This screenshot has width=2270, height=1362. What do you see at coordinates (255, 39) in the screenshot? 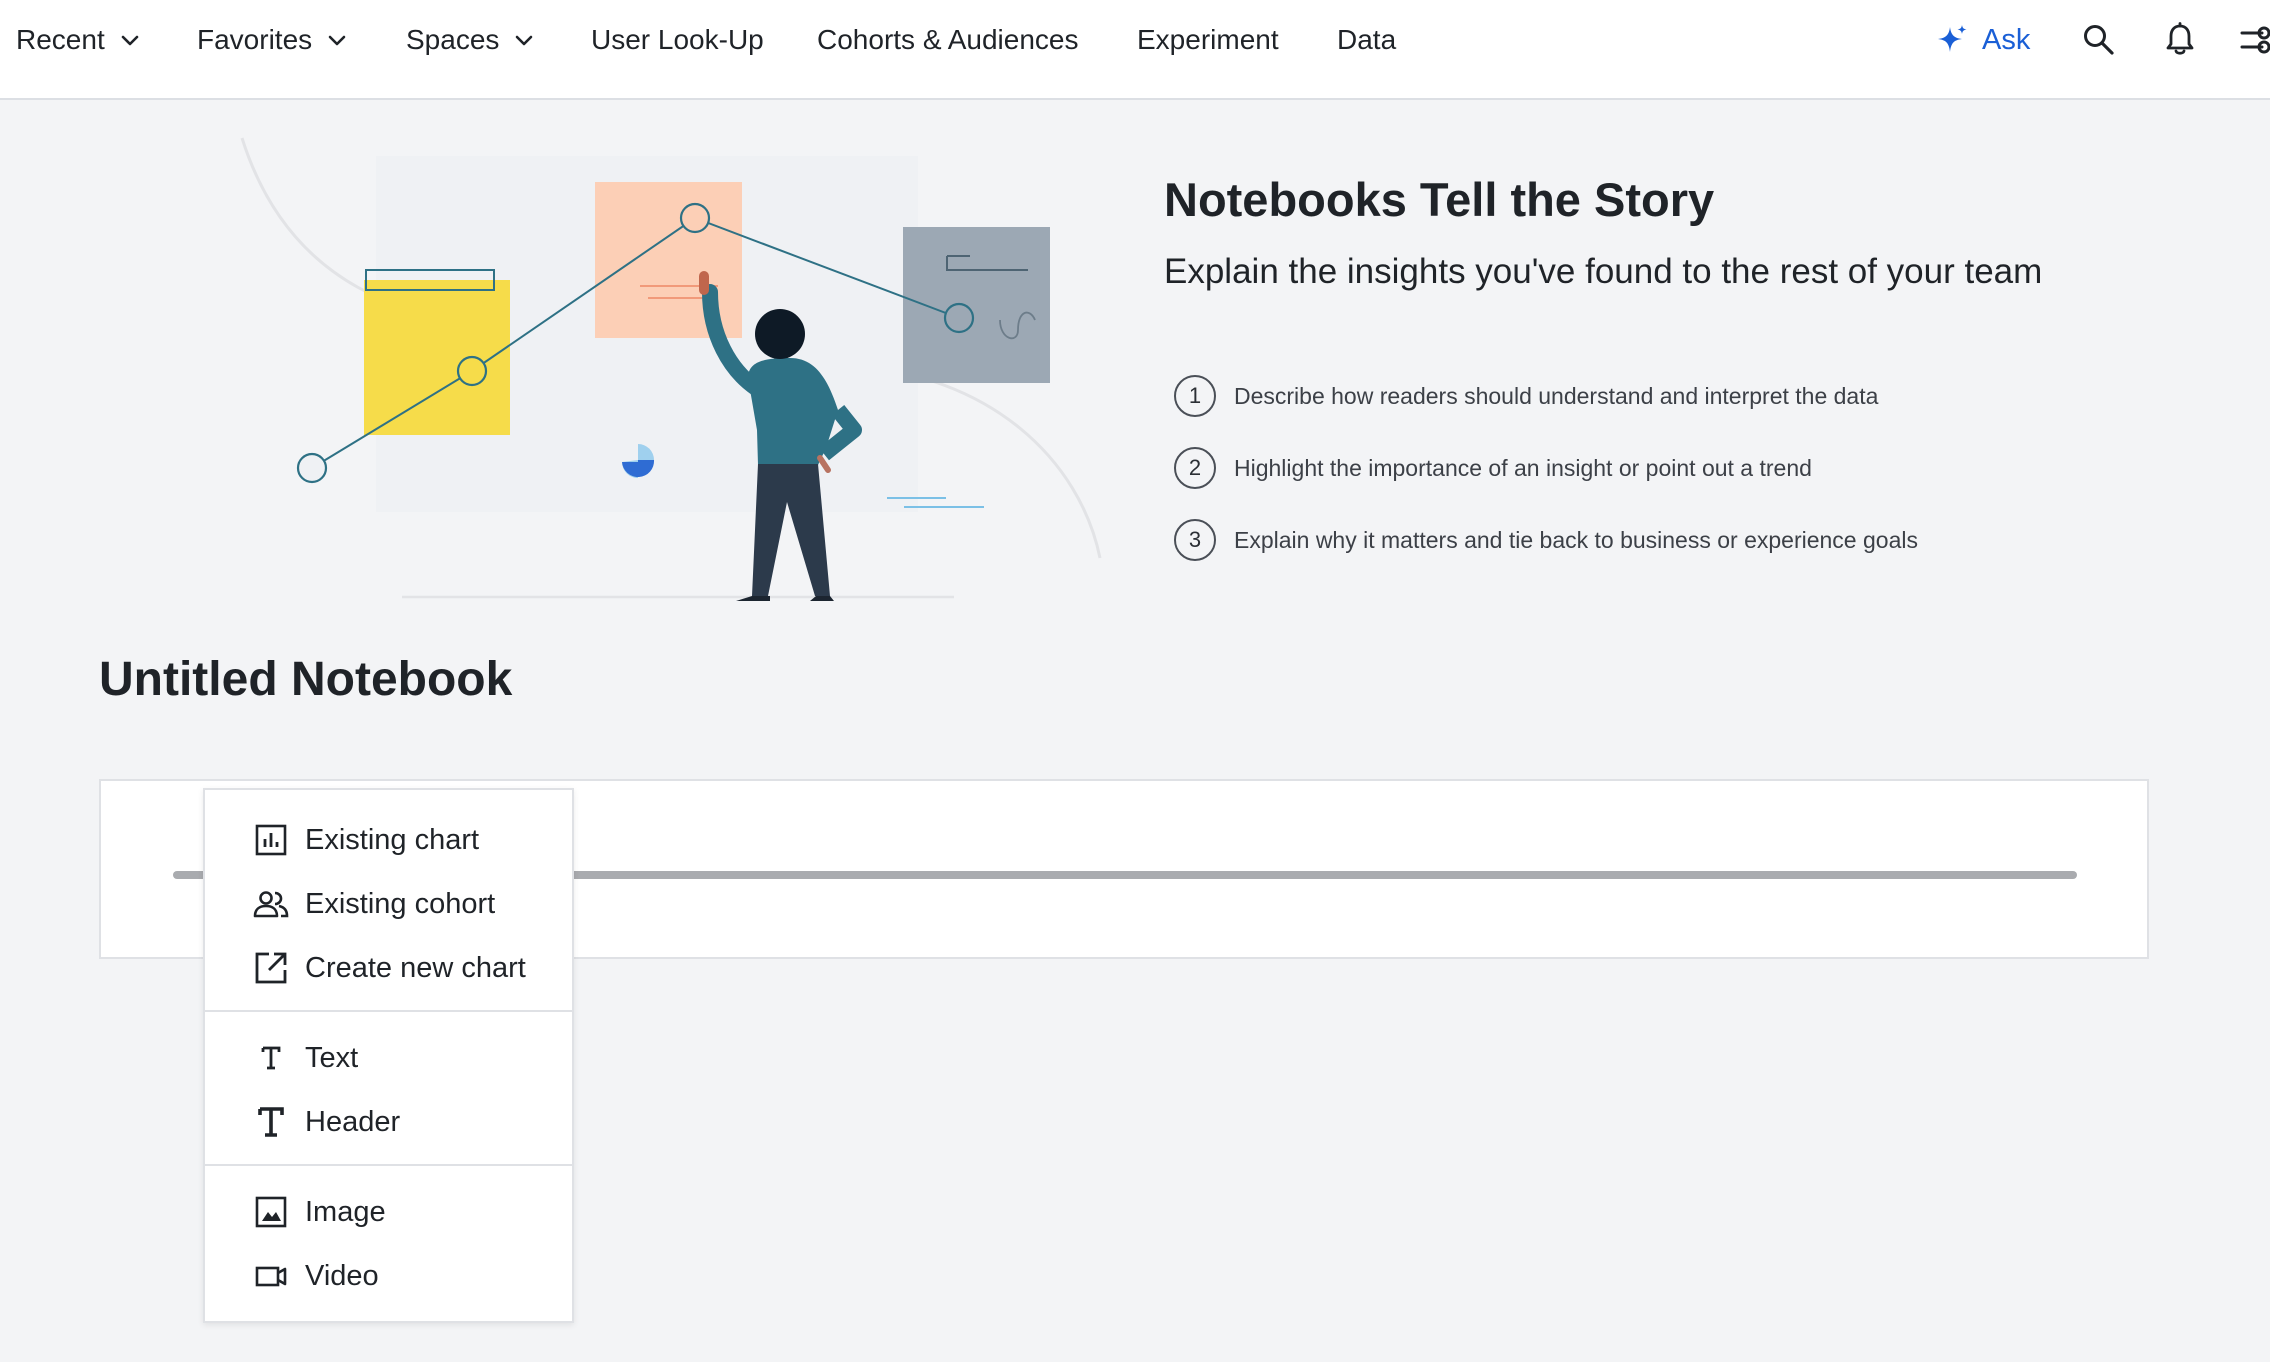
I see `nav-favorites-label: Favorites` at bounding box center [255, 39].